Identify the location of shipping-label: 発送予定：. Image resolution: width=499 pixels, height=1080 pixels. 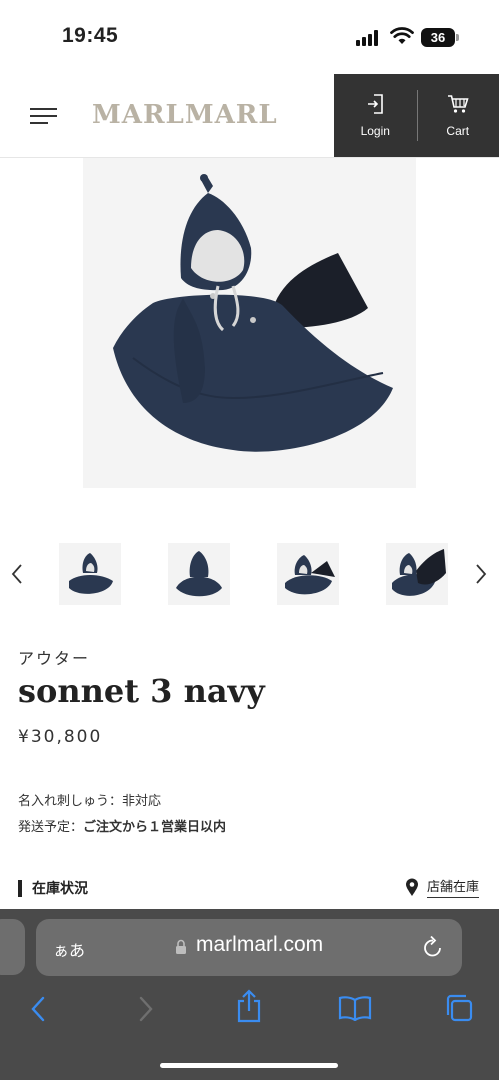
(51, 827).